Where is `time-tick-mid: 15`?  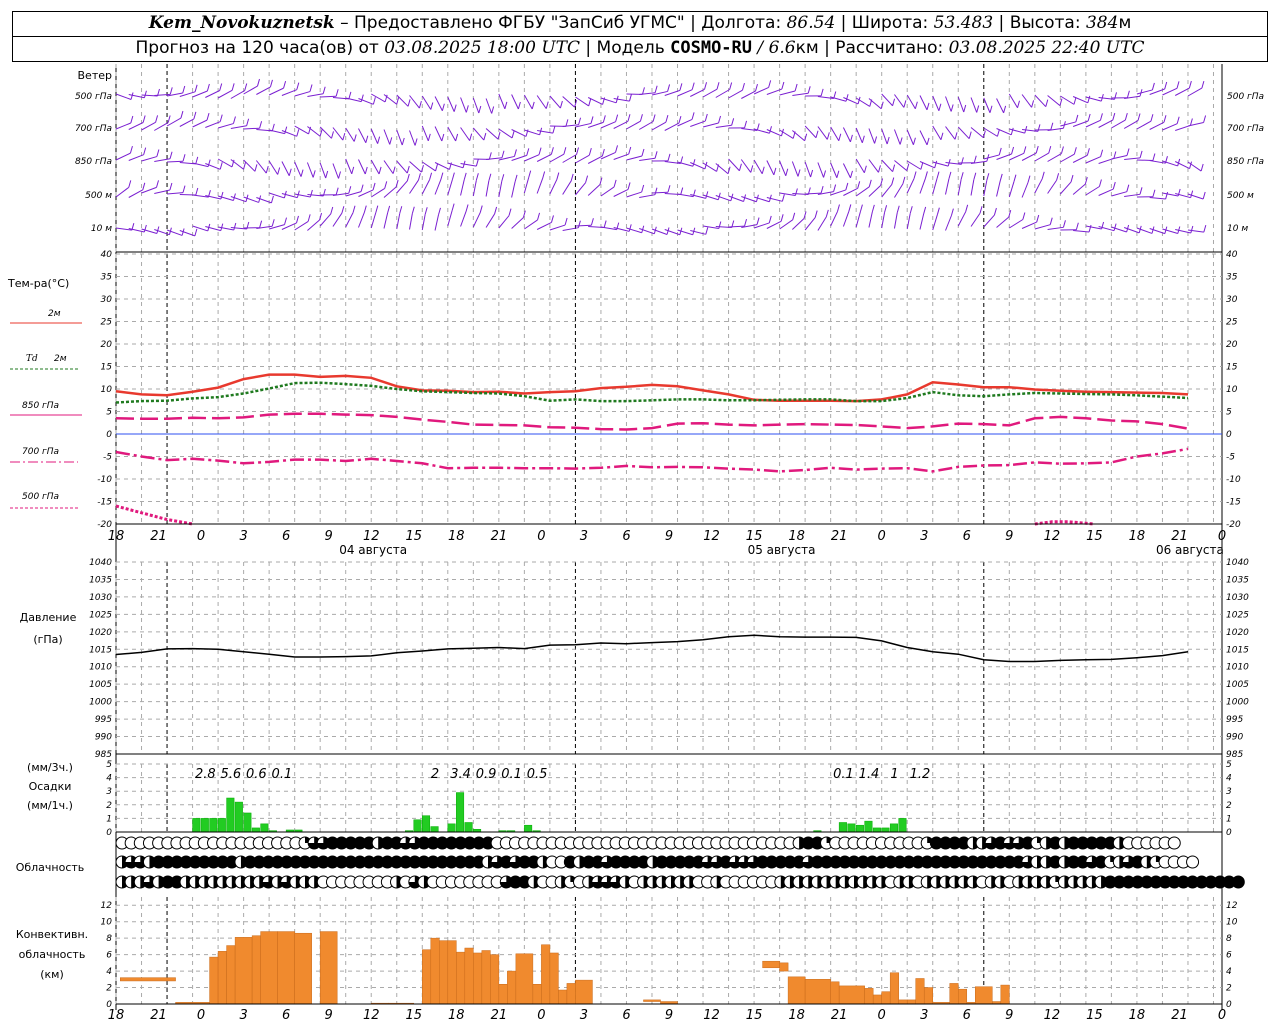
time-tick-mid: 15 is located at coordinates (1094, 536).